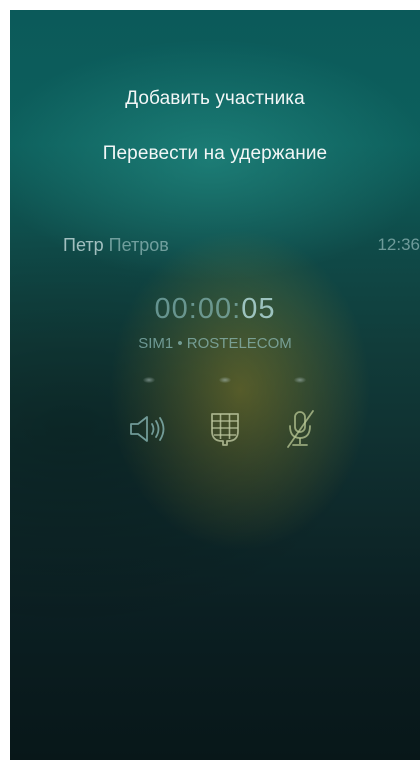  Describe the element at coordinates (138, 245) in the screenshot. I see `caller-last-name: Петров` at that location.